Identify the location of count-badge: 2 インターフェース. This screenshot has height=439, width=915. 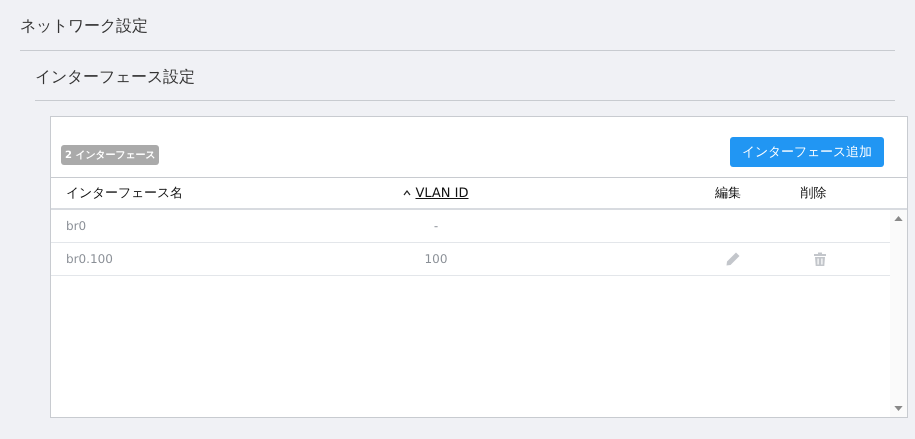
(110, 155).